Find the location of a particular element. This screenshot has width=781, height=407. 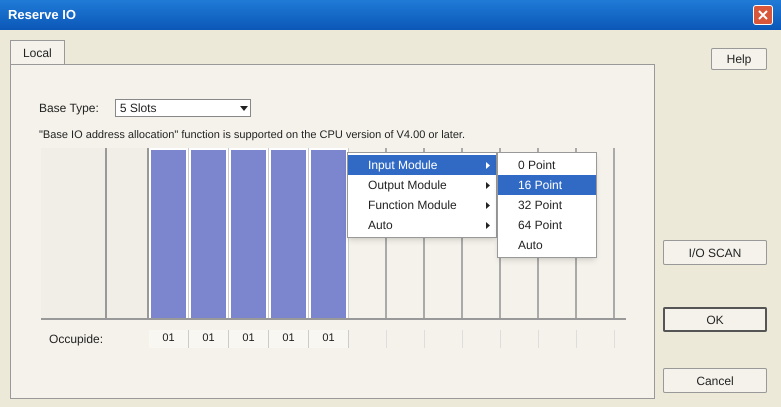

submenu-item: 32 Point is located at coordinates (547, 205).